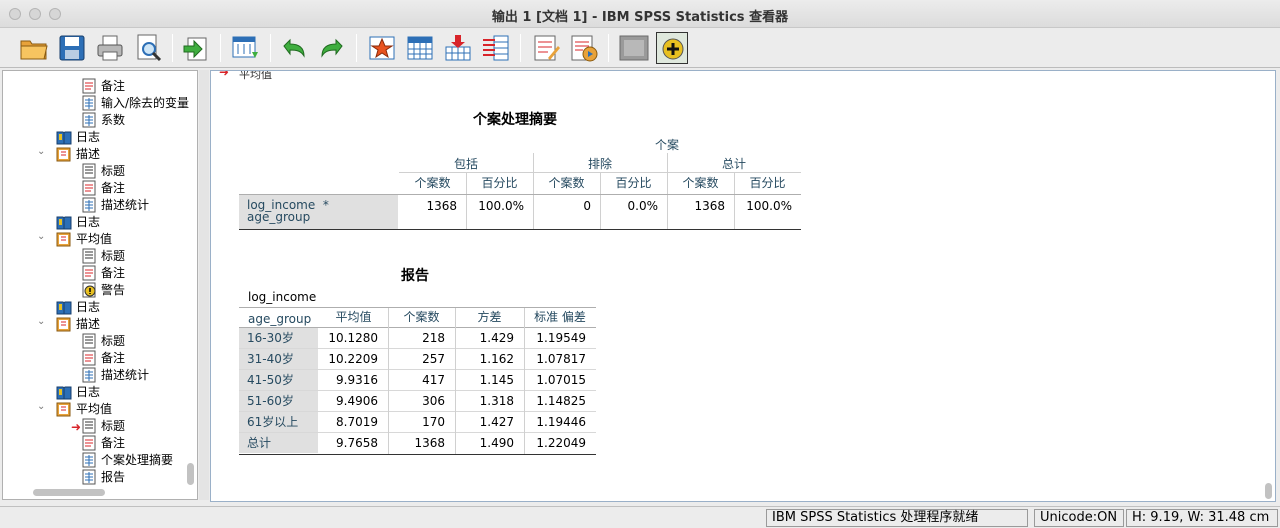 Image resolution: width=1280 pixels, height=528 pixels. What do you see at coordinates (666, 145) in the screenshot?
I see `case-group-header: 个案` at bounding box center [666, 145].